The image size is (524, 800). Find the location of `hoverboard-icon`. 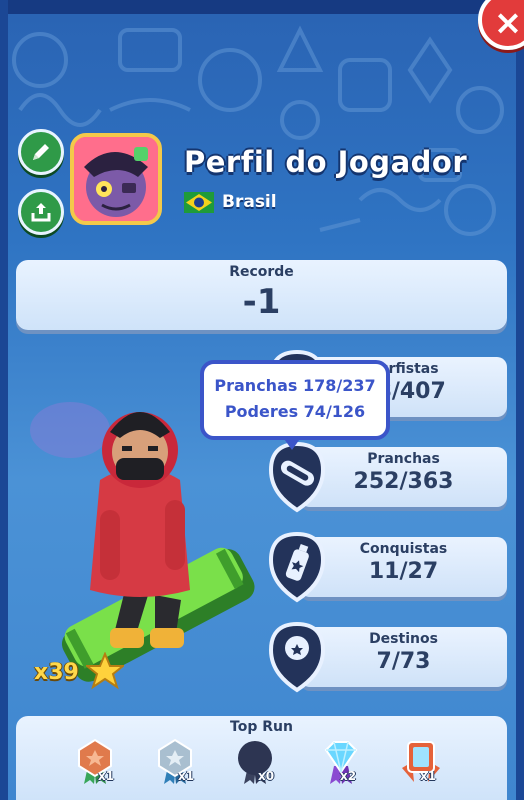

hoverboard-icon is located at coordinates (297, 477).